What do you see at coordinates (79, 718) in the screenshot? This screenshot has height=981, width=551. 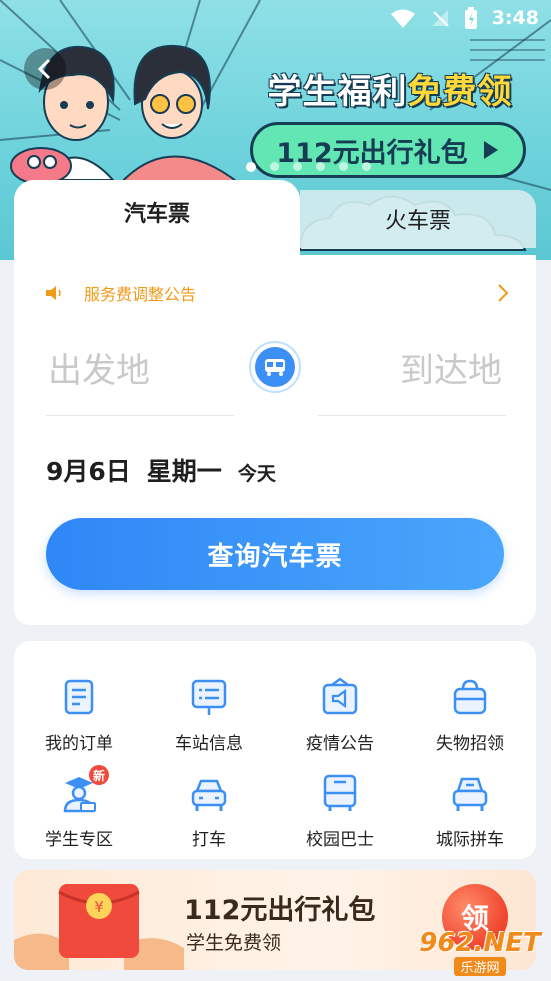 I see `service-my-orders: 我的订单` at bounding box center [79, 718].